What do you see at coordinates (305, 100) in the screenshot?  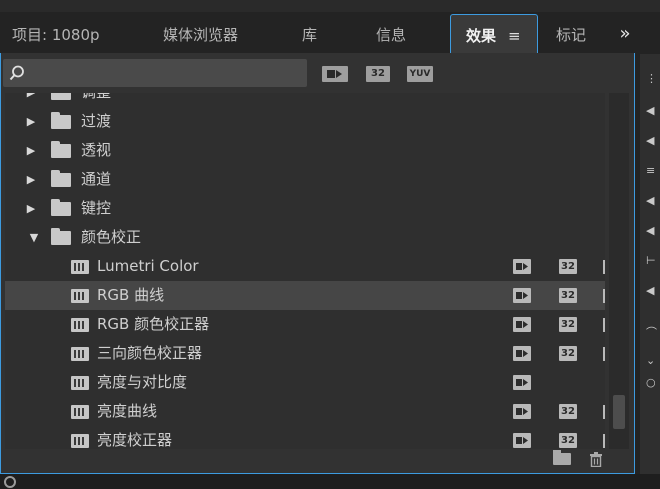 I see `folder-adjust: ▶ 调整` at bounding box center [305, 100].